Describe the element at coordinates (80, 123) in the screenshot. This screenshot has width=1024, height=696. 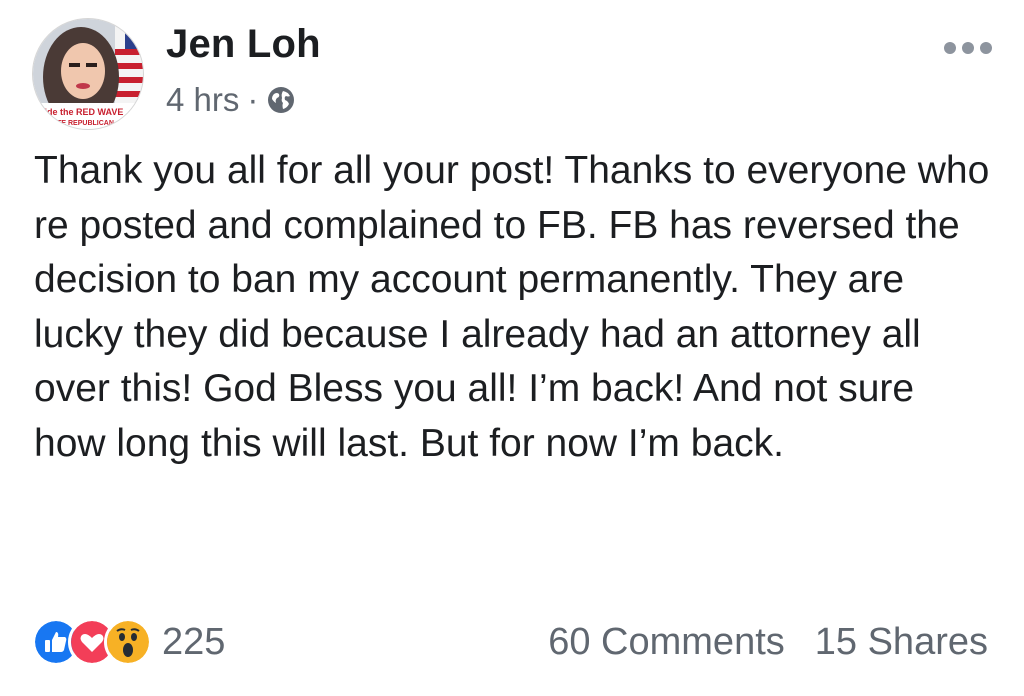
I see `avatar-banner-bottom: VOTE REPUBLICAN` at that location.